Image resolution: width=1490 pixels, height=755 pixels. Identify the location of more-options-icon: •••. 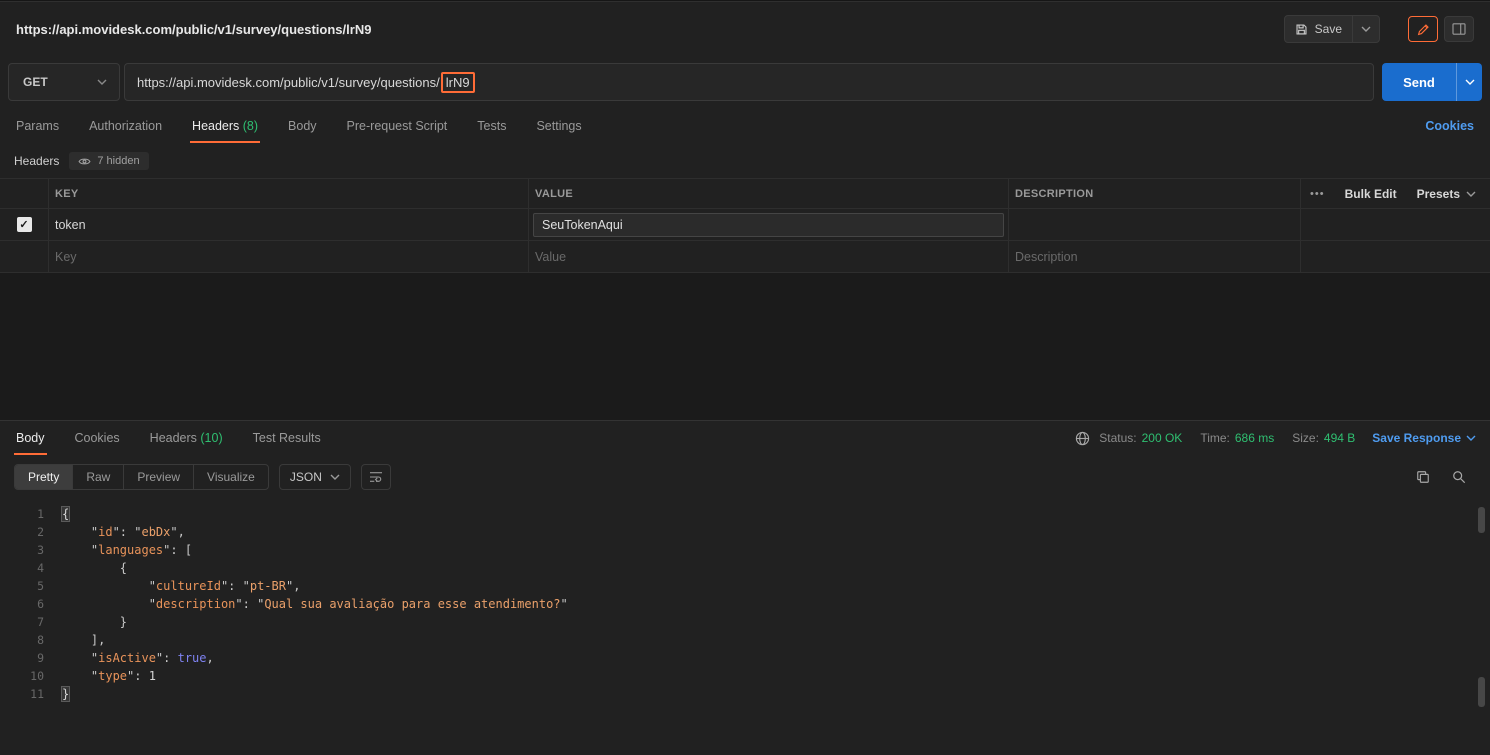
(1317, 194).